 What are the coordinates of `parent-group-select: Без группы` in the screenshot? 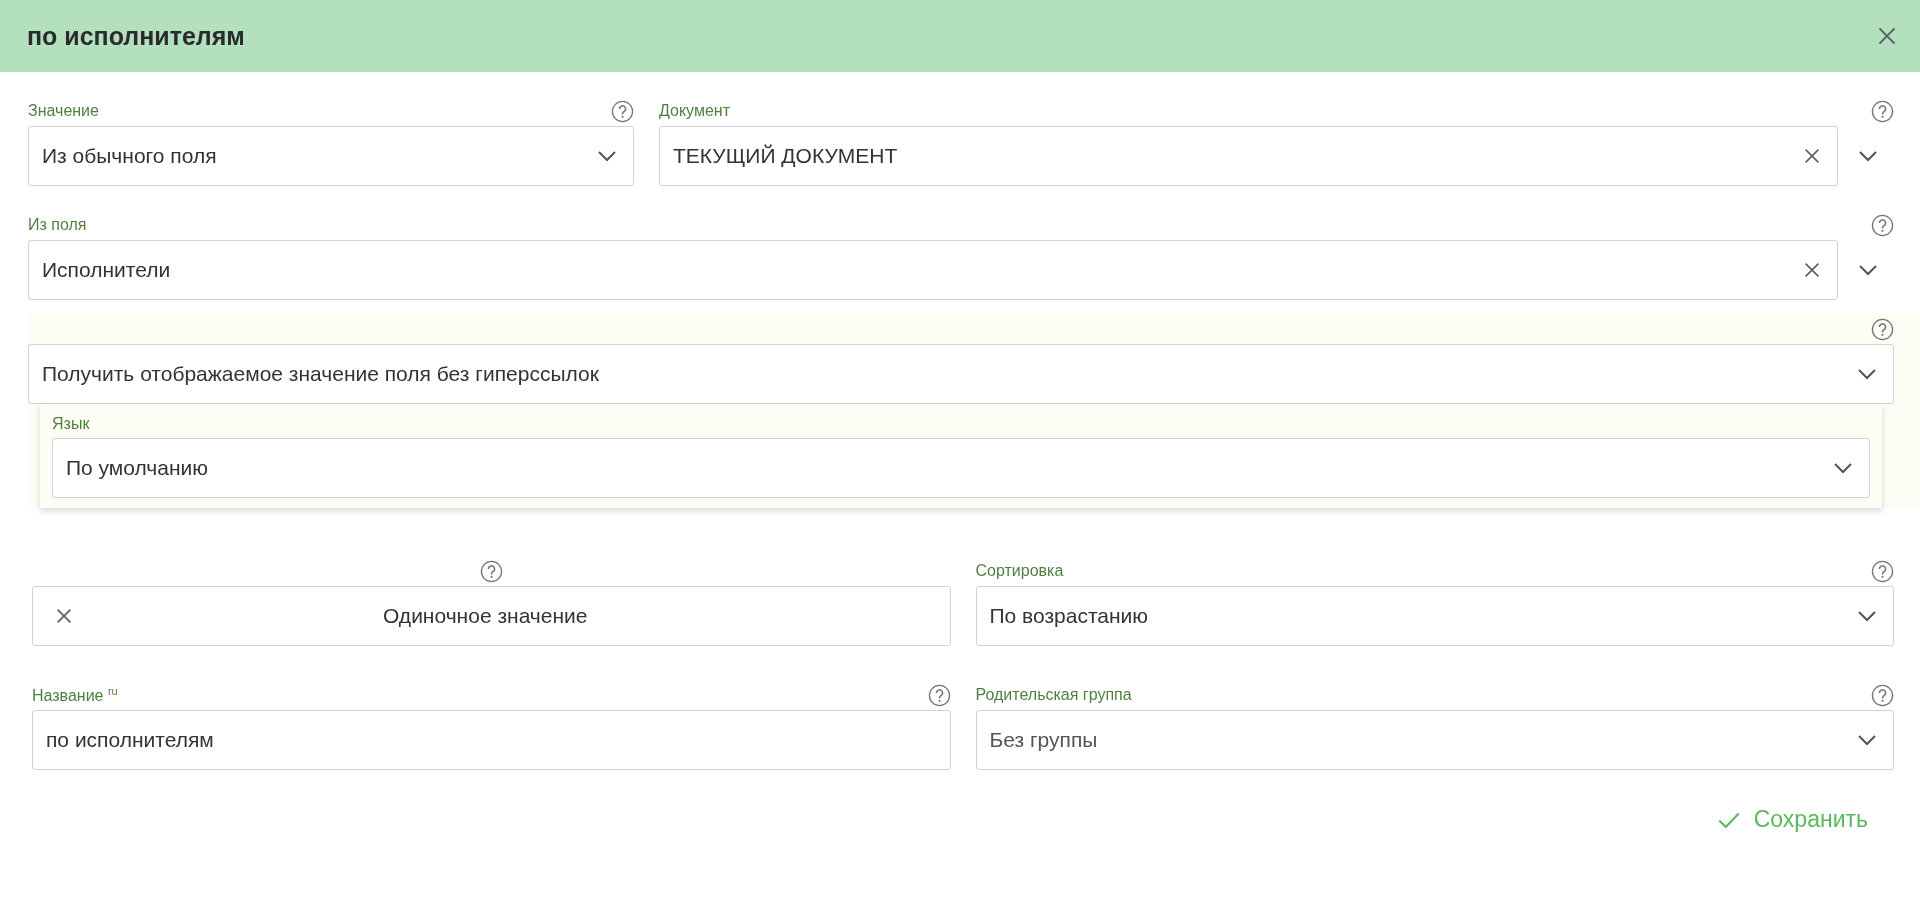 It's located at (1434, 740).